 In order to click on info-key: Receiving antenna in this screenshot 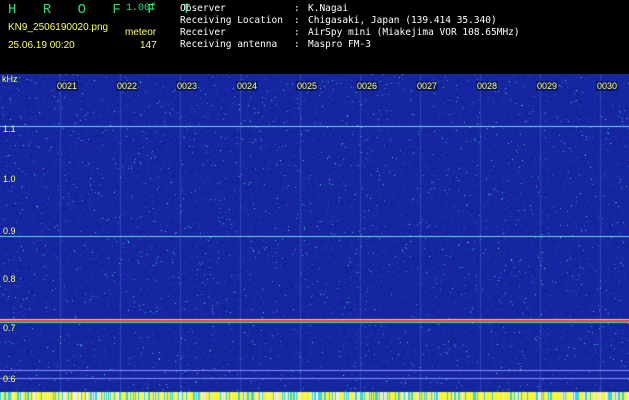, I will do `click(229, 44)`.